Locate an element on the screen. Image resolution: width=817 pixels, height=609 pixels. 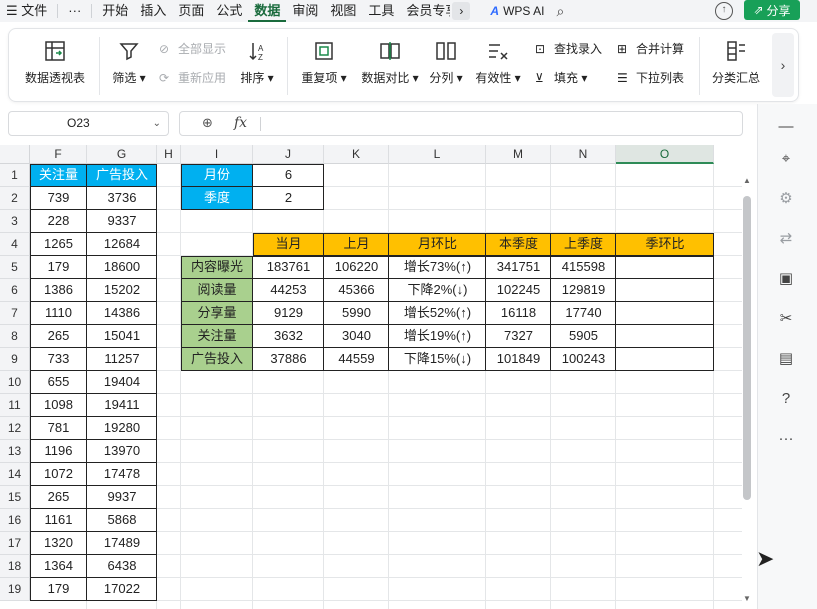
column-header-k: K is located at coordinates (356, 154).